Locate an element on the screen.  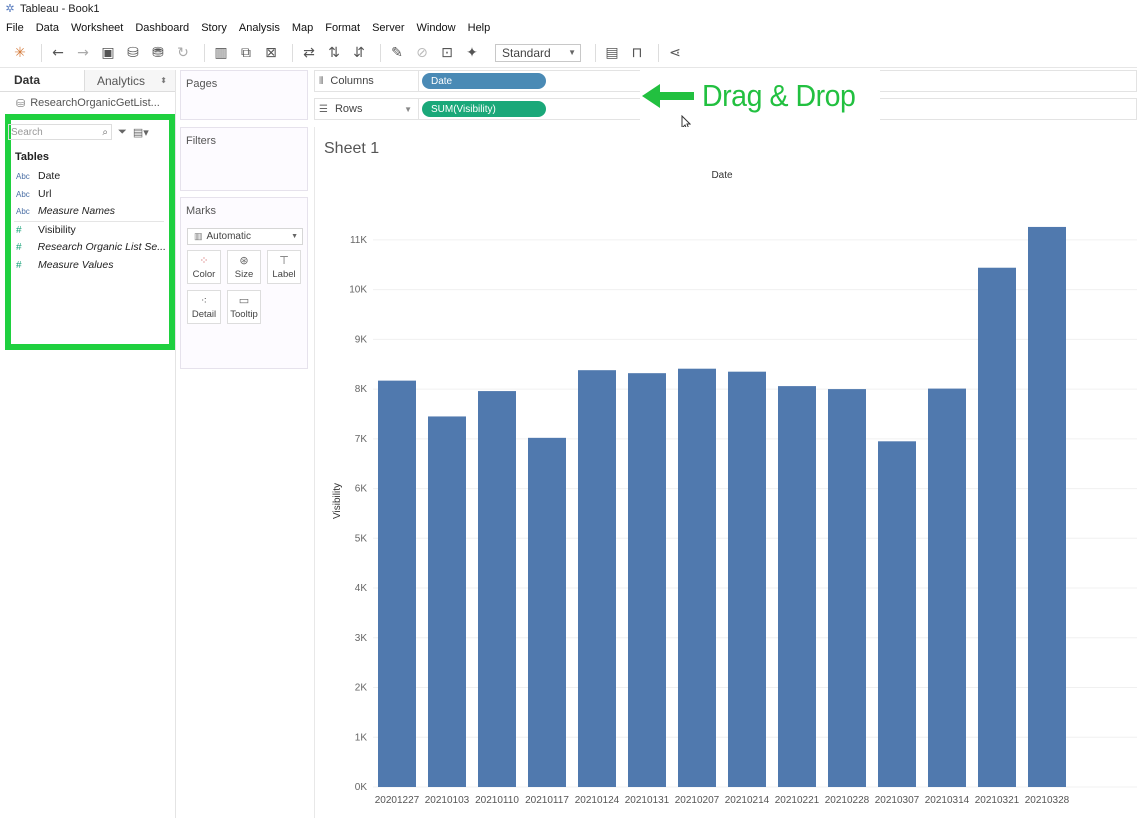
mark-type-label: Automatic is located at coordinates (228, 236).